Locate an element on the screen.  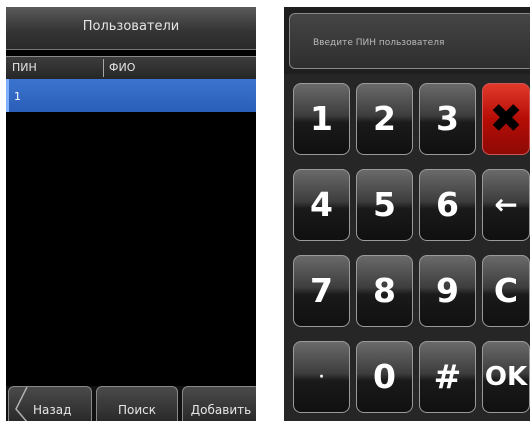
page-title: Пользователи is located at coordinates (131, 26).